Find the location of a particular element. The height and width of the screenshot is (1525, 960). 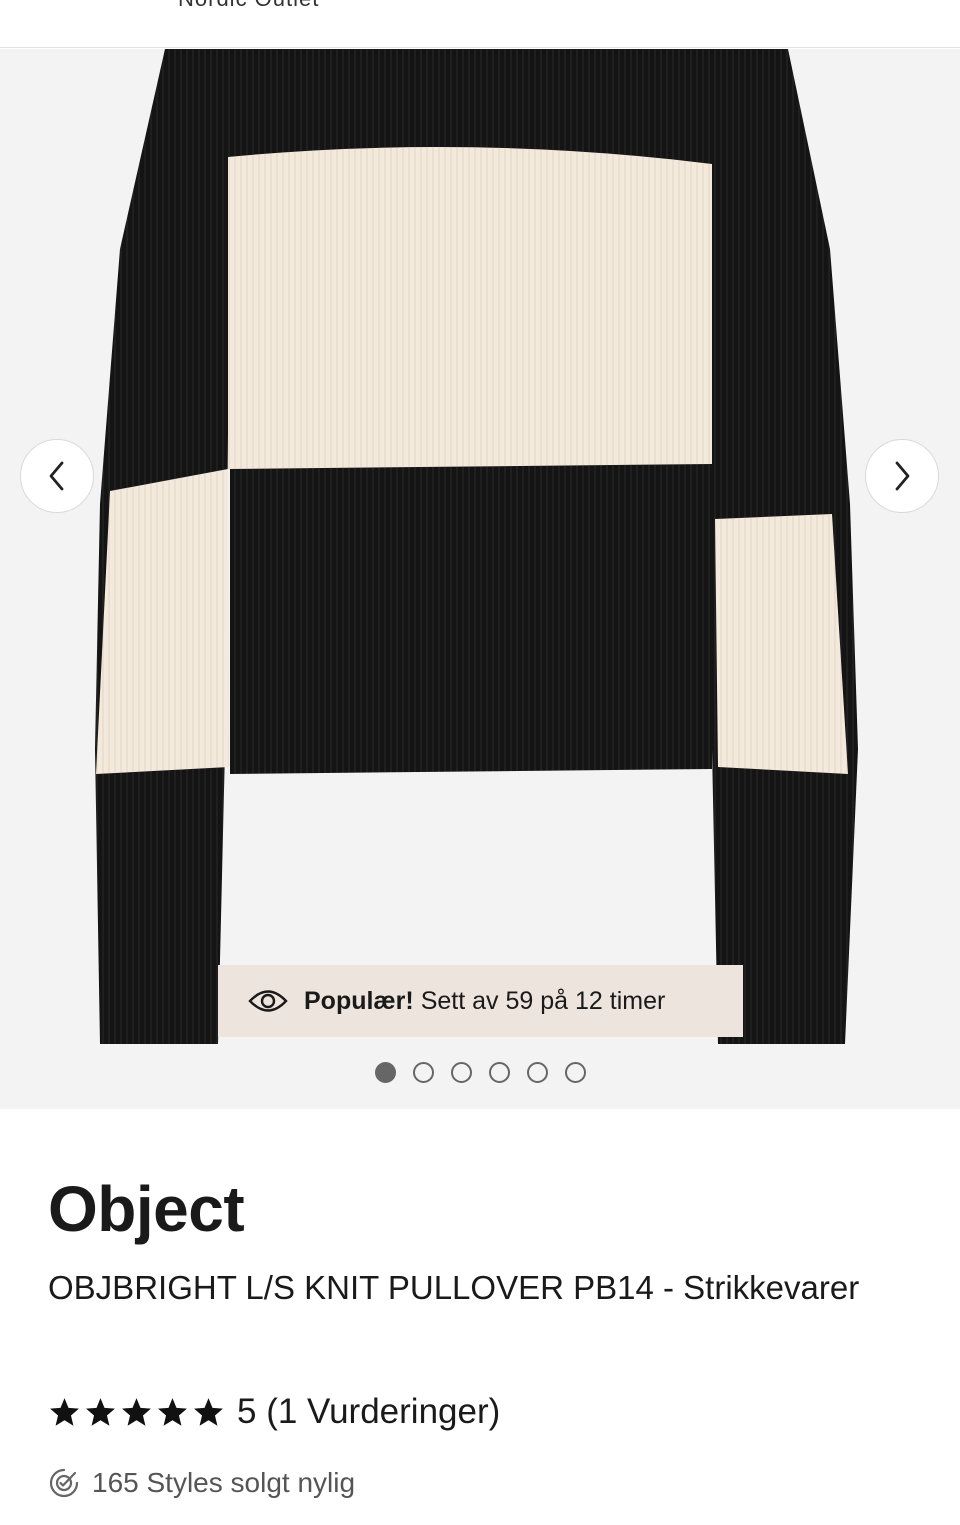

next-image-button is located at coordinates (902, 476).